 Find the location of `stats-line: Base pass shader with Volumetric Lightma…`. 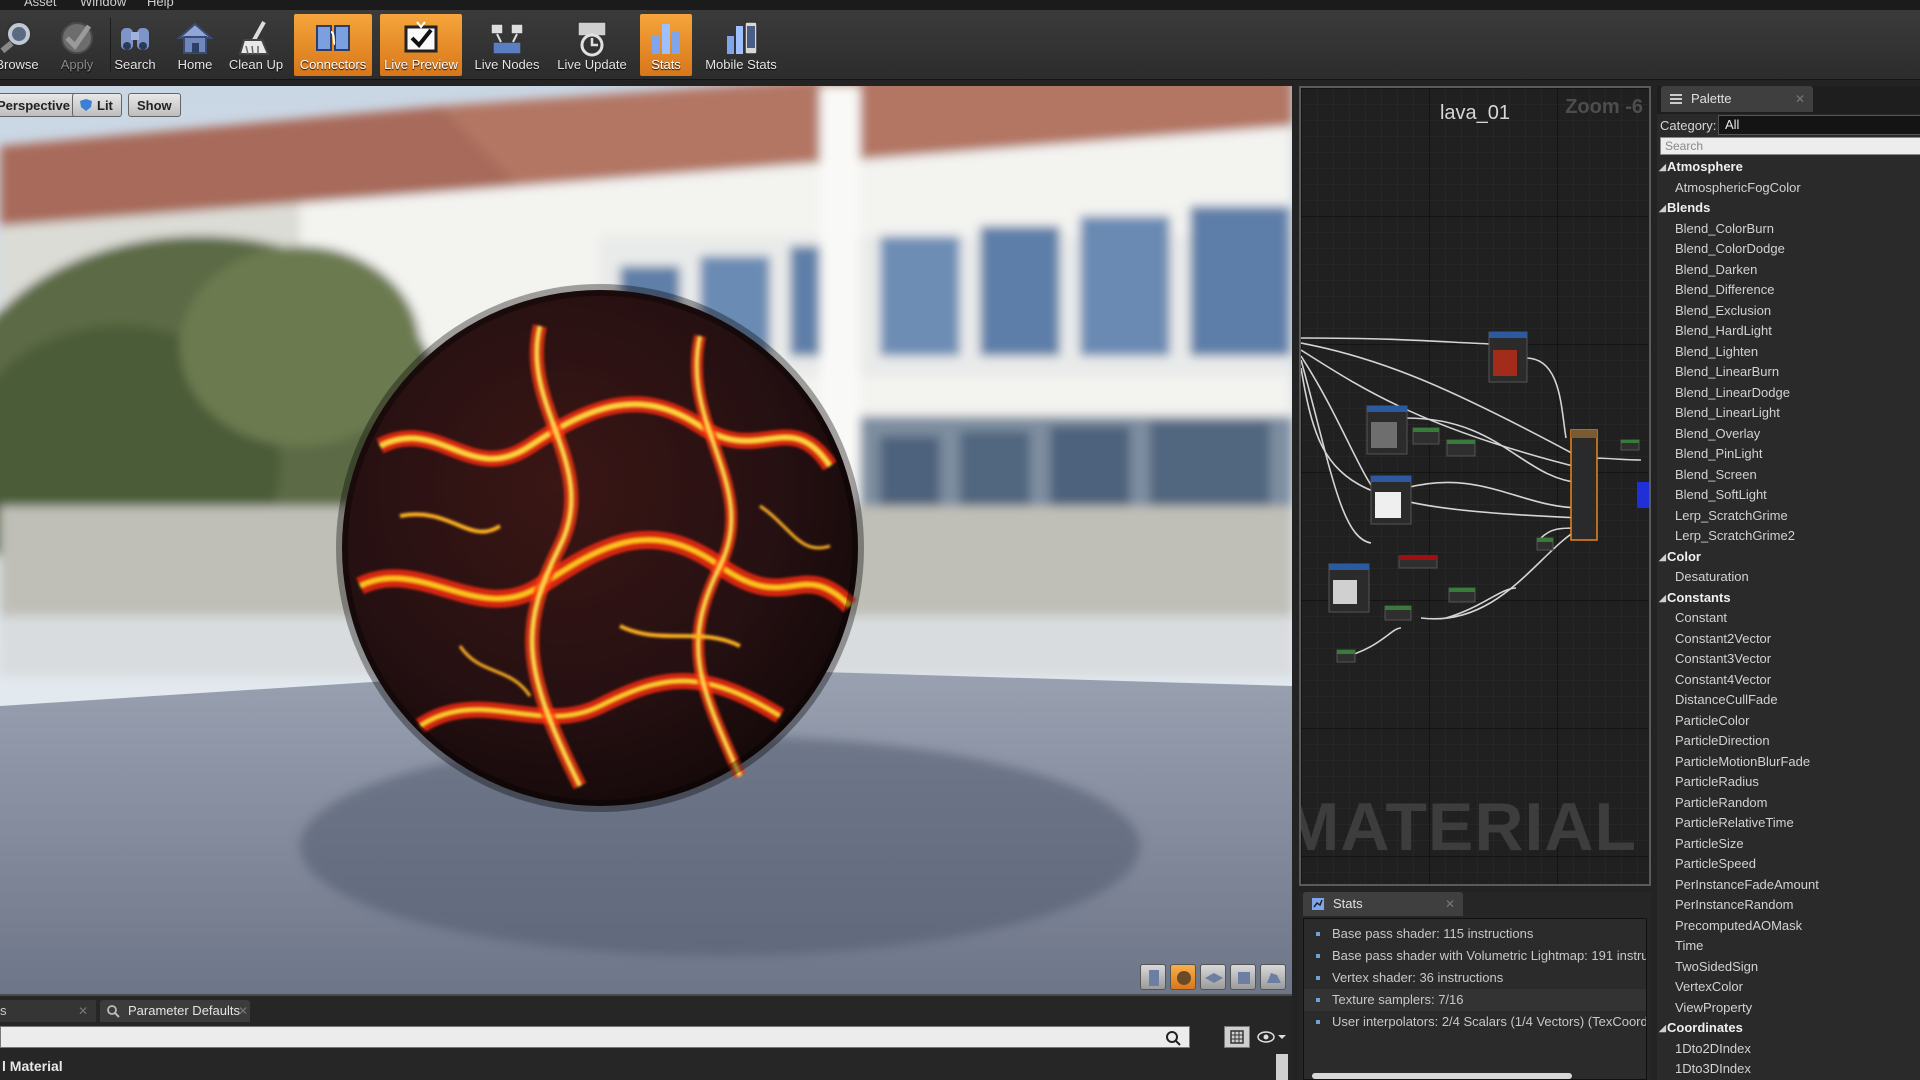

stats-line: Base pass shader with Volumetric Lightma… is located at coordinates (1475, 956).